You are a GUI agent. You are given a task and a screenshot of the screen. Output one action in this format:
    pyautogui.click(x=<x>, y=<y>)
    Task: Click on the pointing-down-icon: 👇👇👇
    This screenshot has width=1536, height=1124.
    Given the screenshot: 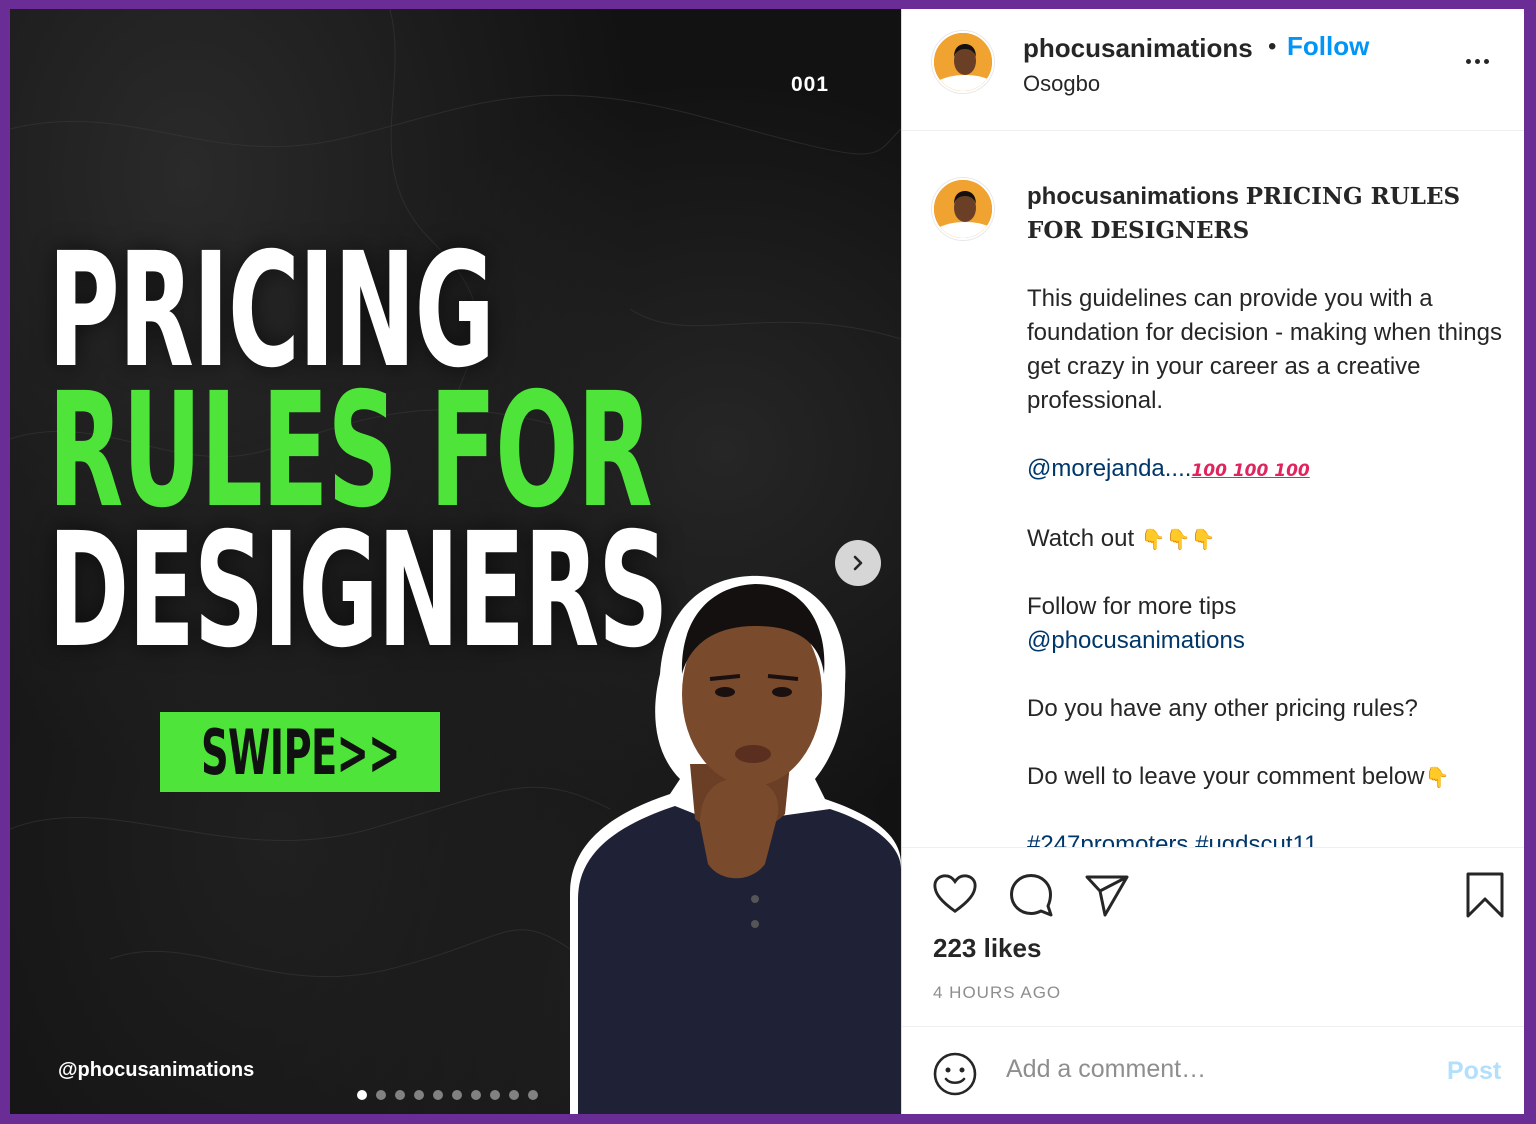 What is the action you would take?
    pyautogui.click(x=1178, y=539)
    